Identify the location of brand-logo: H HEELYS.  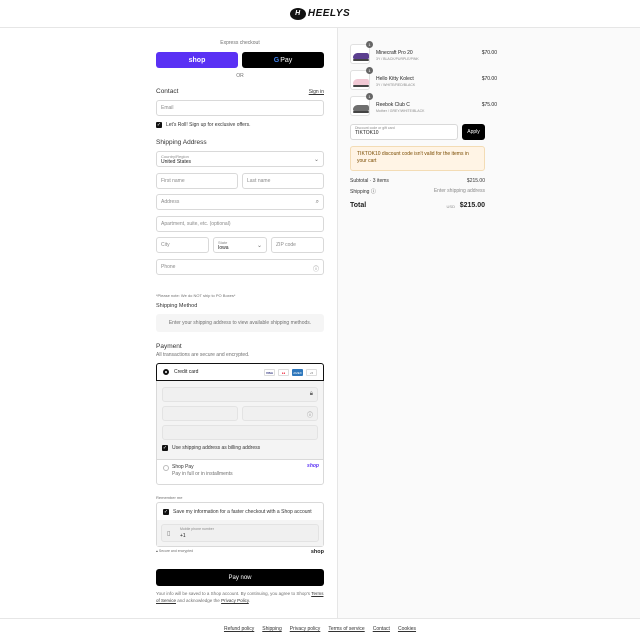
(319, 13).